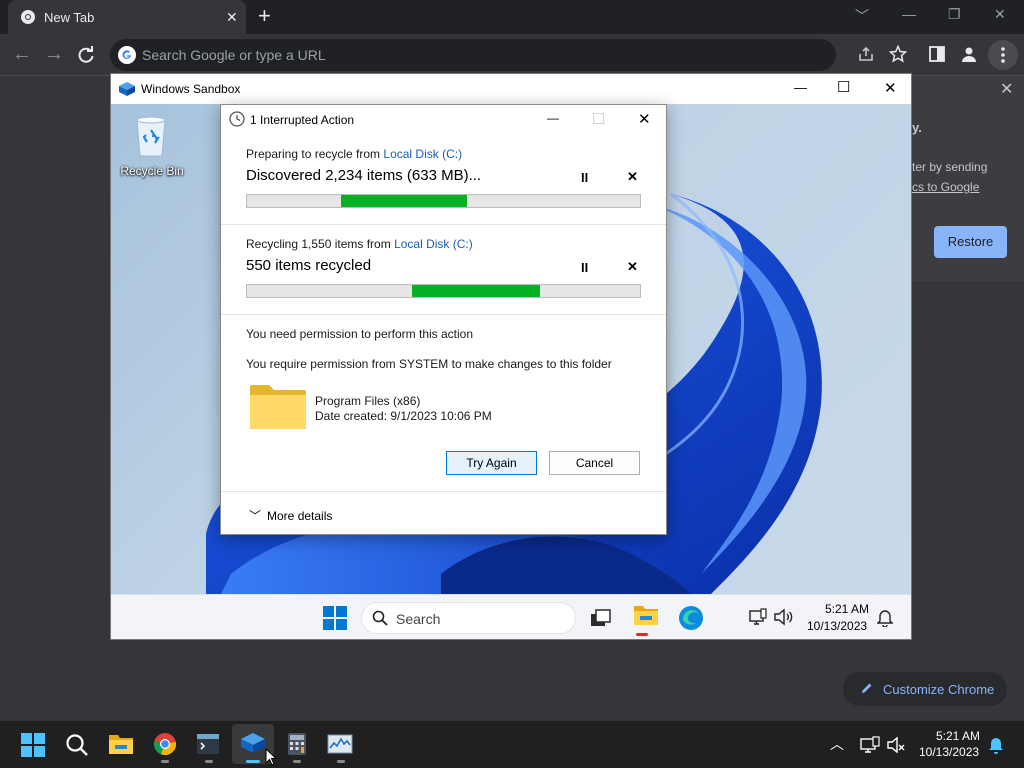 The width and height of the screenshot is (1024, 768). What do you see at coordinates (403, 416) in the screenshot?
I see `folder-date-created: Date created: 9/1/2023 10:06 PM` at bounding box center [403, 416].